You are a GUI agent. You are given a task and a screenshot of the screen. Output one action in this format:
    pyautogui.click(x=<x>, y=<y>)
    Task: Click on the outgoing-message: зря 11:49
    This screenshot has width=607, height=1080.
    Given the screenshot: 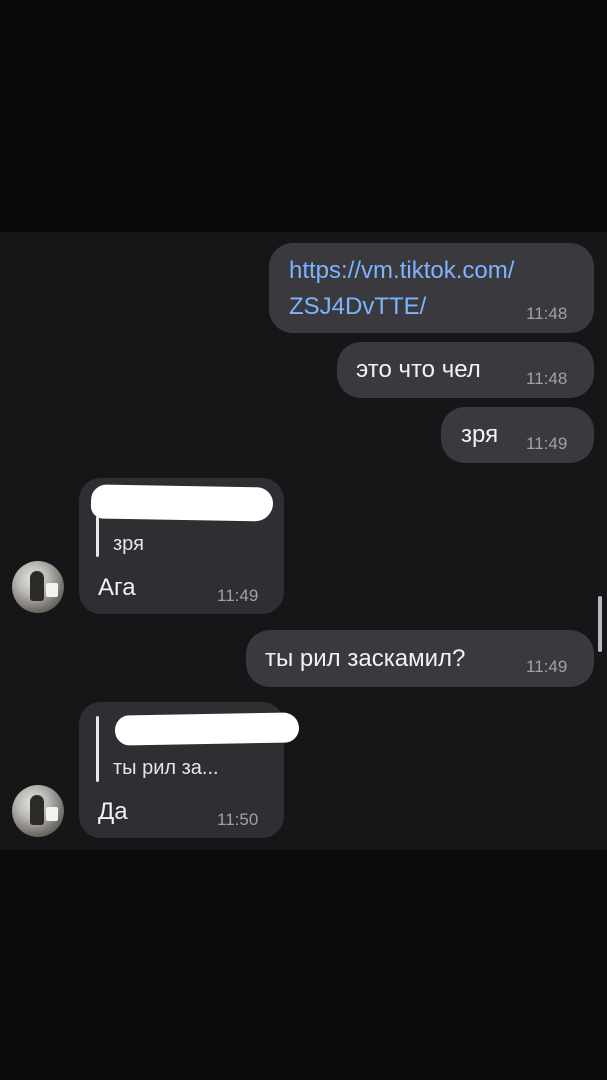 What is the action you would take?
    pyautogui.click(x=517, y=435)
    